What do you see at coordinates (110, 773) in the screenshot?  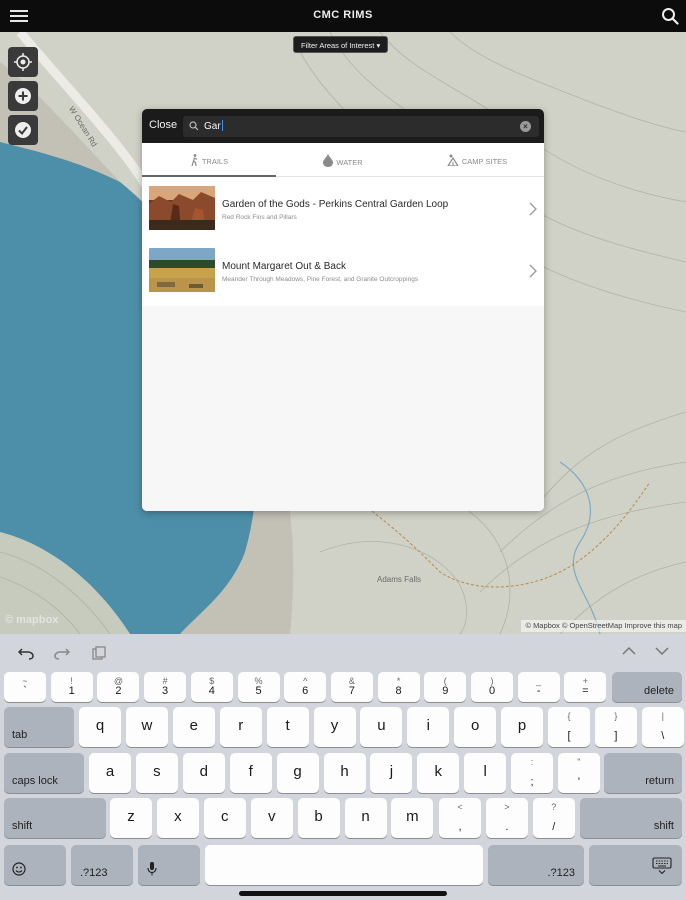 I see `key-a: a` at bounding box center [110, 773].